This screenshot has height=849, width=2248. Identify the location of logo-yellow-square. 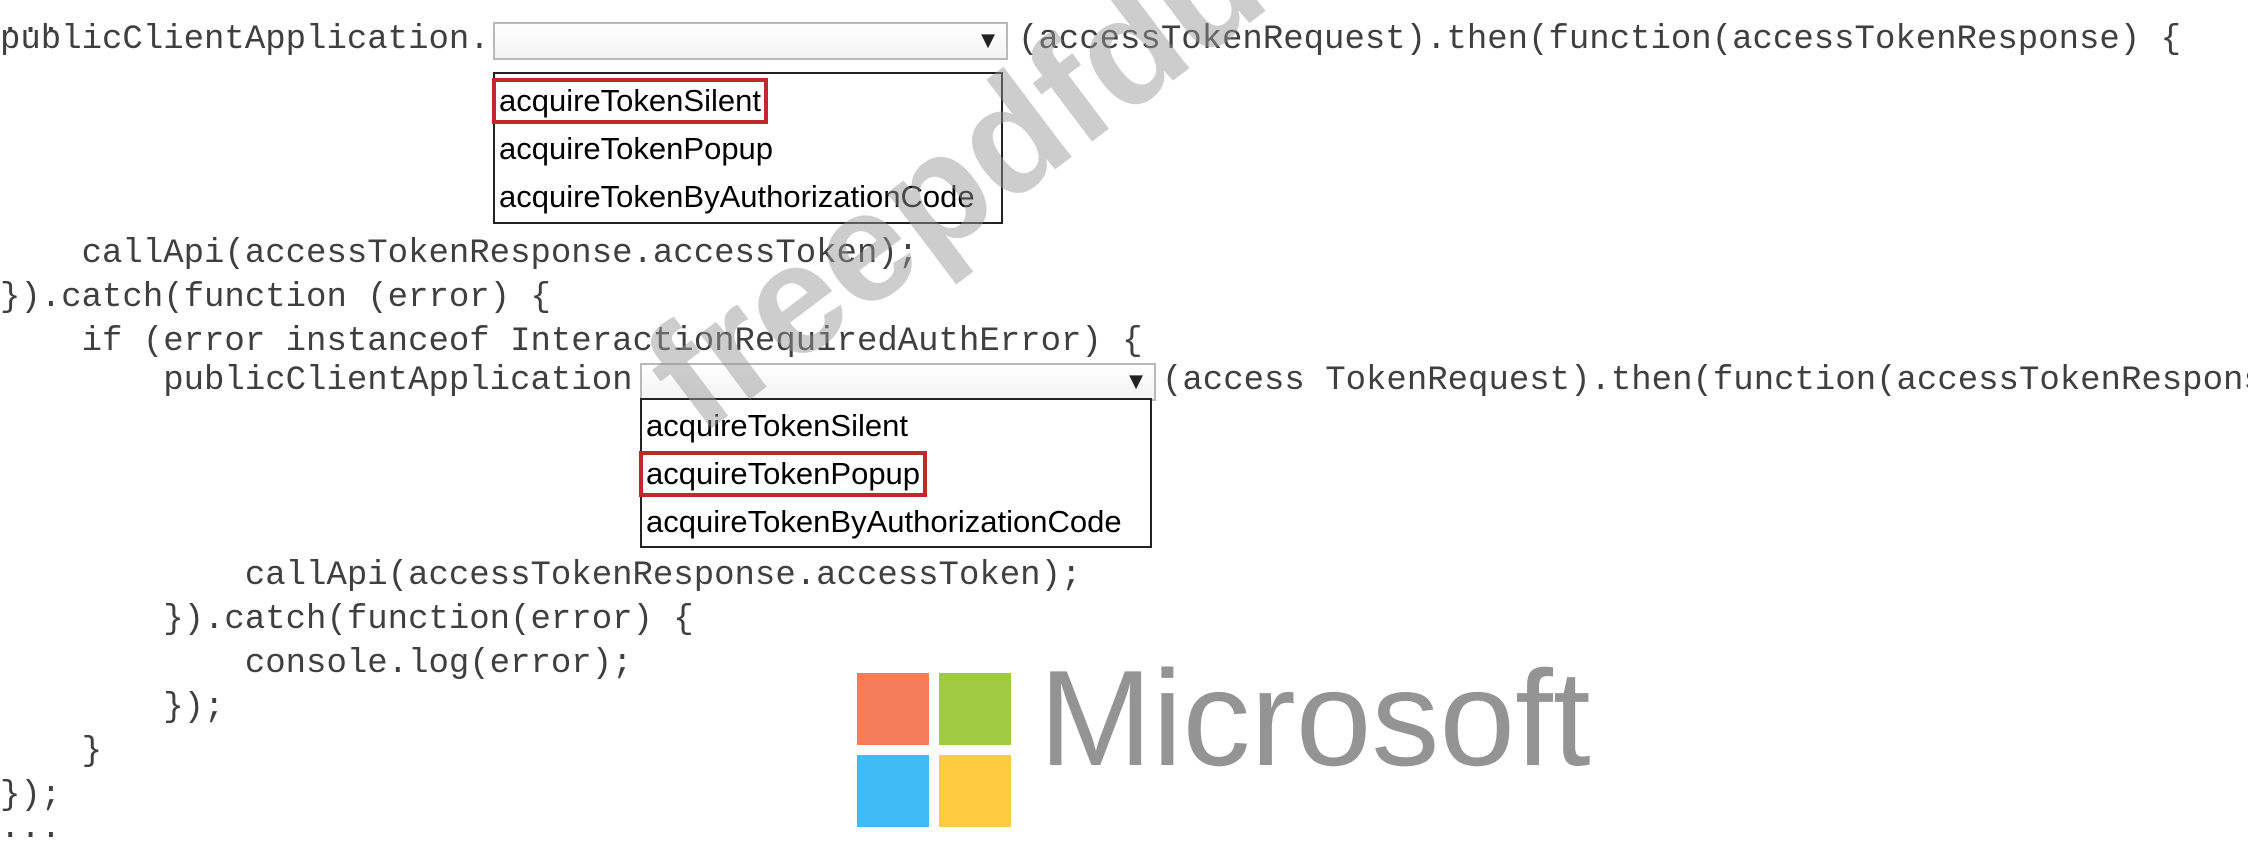
(975, 791).